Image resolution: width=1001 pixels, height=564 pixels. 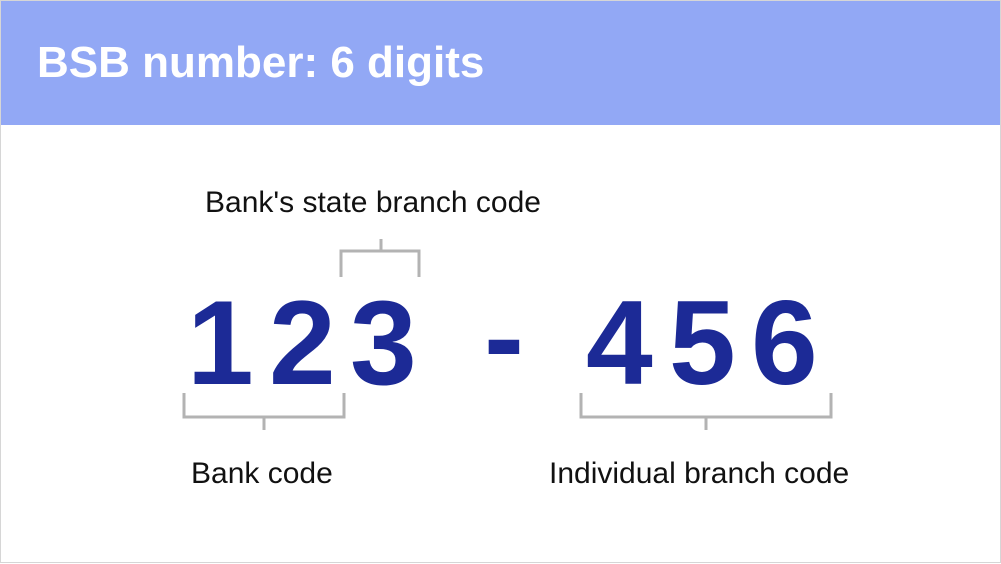 What do you see at coordinates (699, 473) in the screenshot?
I see `individual-branch-code-label: Individual branch code` at bounding box center [699, 473].